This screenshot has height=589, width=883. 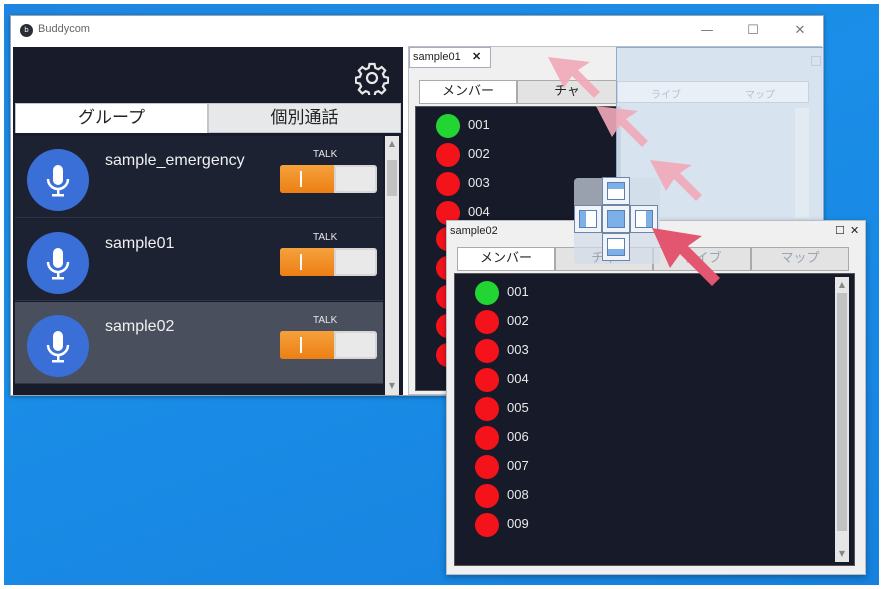 I want to click on member-list-scrollbar: ▲ ▼, so click(x=842, y=419).